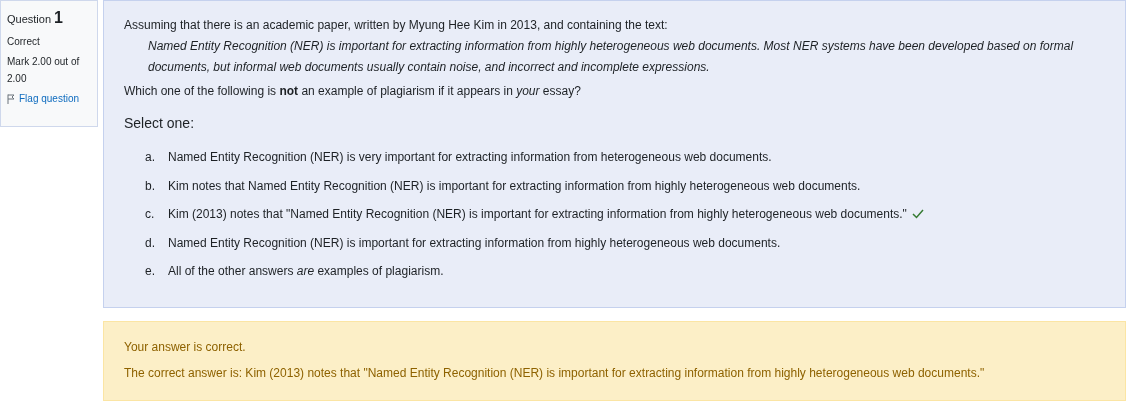 The image size is (1126, 401). I want to click on answer-option: Named Entity Recognition (NER) is important for extracting information from highly heterogeneous web documents., so click(474, 242).